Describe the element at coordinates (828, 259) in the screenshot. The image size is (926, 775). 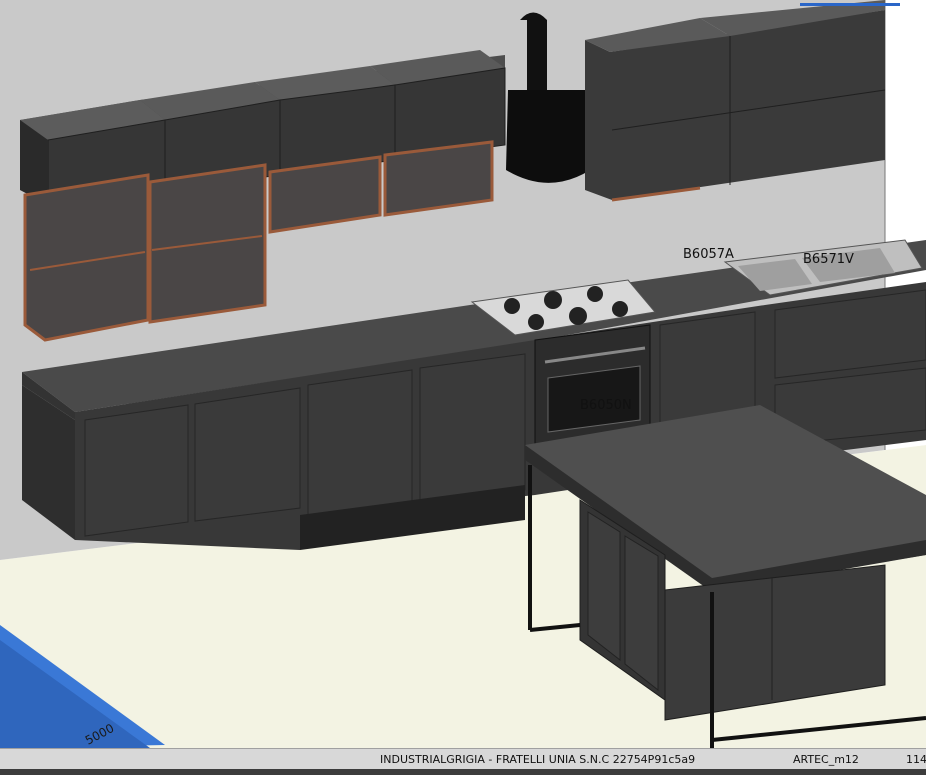
I see `element-code-sink: B6571V` at that location.